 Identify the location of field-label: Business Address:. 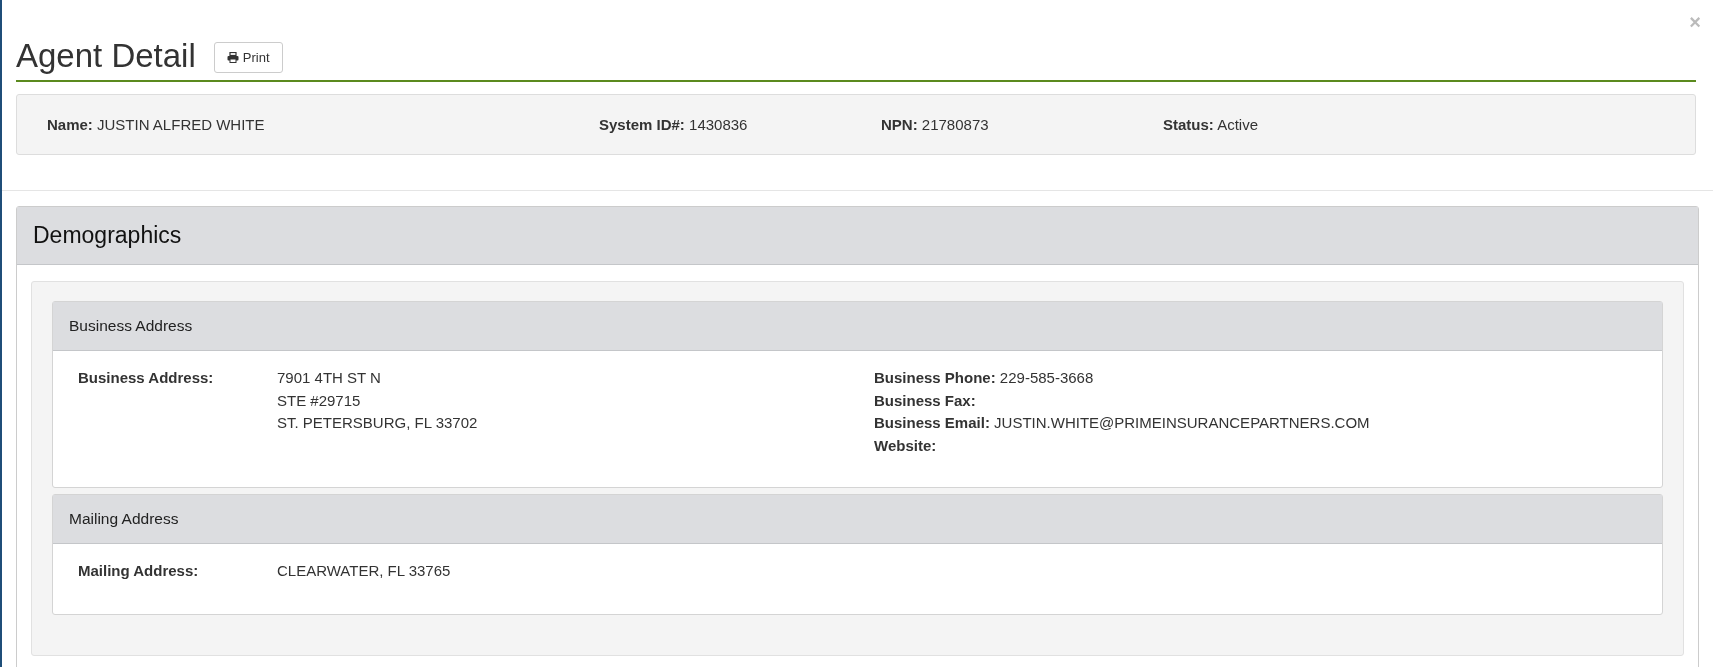
(146, 378).